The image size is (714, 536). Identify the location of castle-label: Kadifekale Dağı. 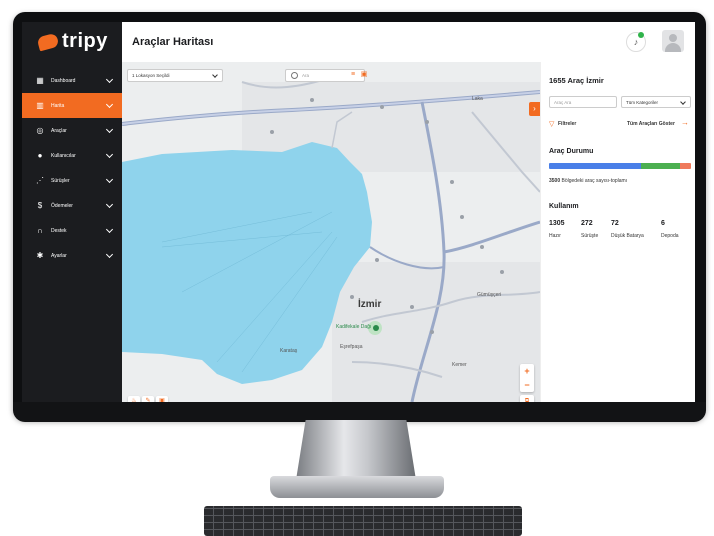
(354, 327).